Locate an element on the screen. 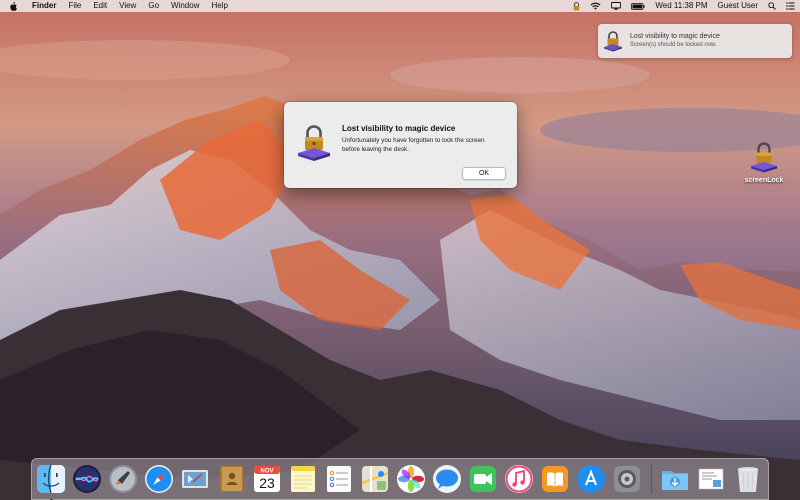 The width and height of the screenshot is (800, 500). app-store-icon is located at coordinates (591, 479).